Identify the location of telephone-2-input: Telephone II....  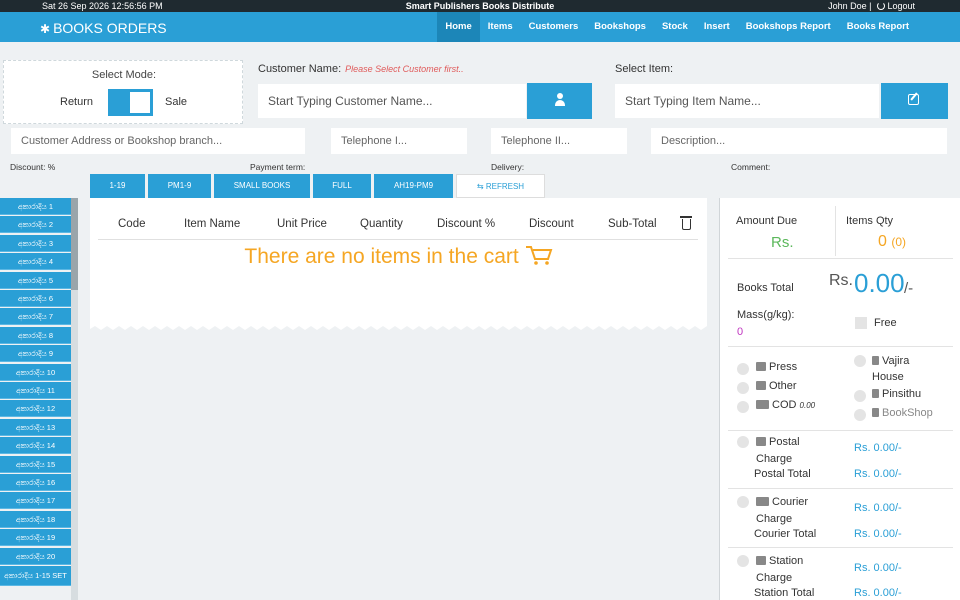
(559, 141).